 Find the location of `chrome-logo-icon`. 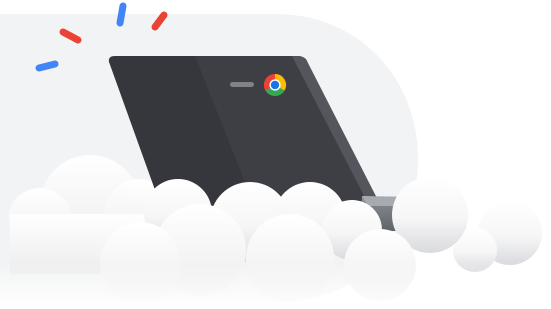

chrome-logo-icon is located at coordinates (275, 85).